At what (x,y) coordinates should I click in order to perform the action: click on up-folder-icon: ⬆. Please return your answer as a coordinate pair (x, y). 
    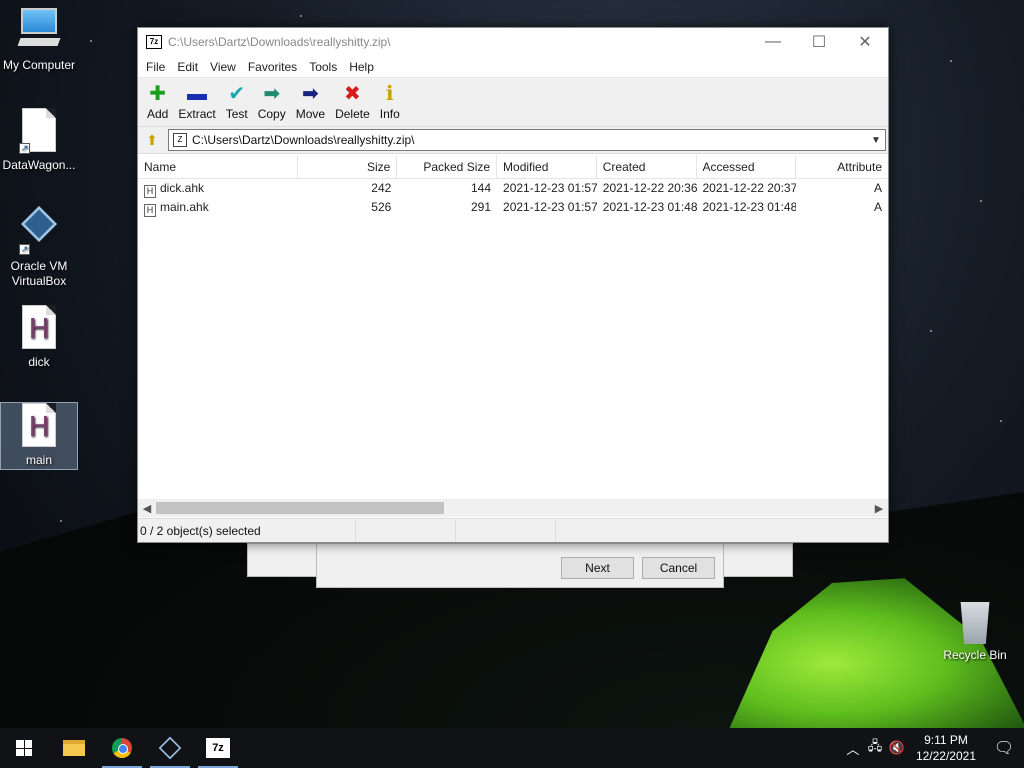
    Looking at the image, I should click on (152, 140).